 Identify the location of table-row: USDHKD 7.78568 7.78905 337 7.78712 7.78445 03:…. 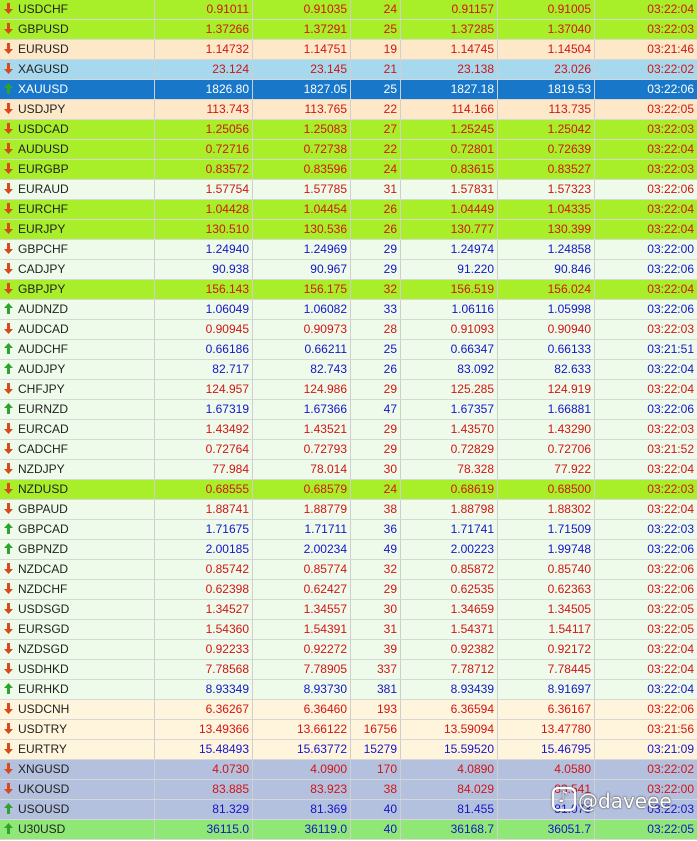
(348, 670).